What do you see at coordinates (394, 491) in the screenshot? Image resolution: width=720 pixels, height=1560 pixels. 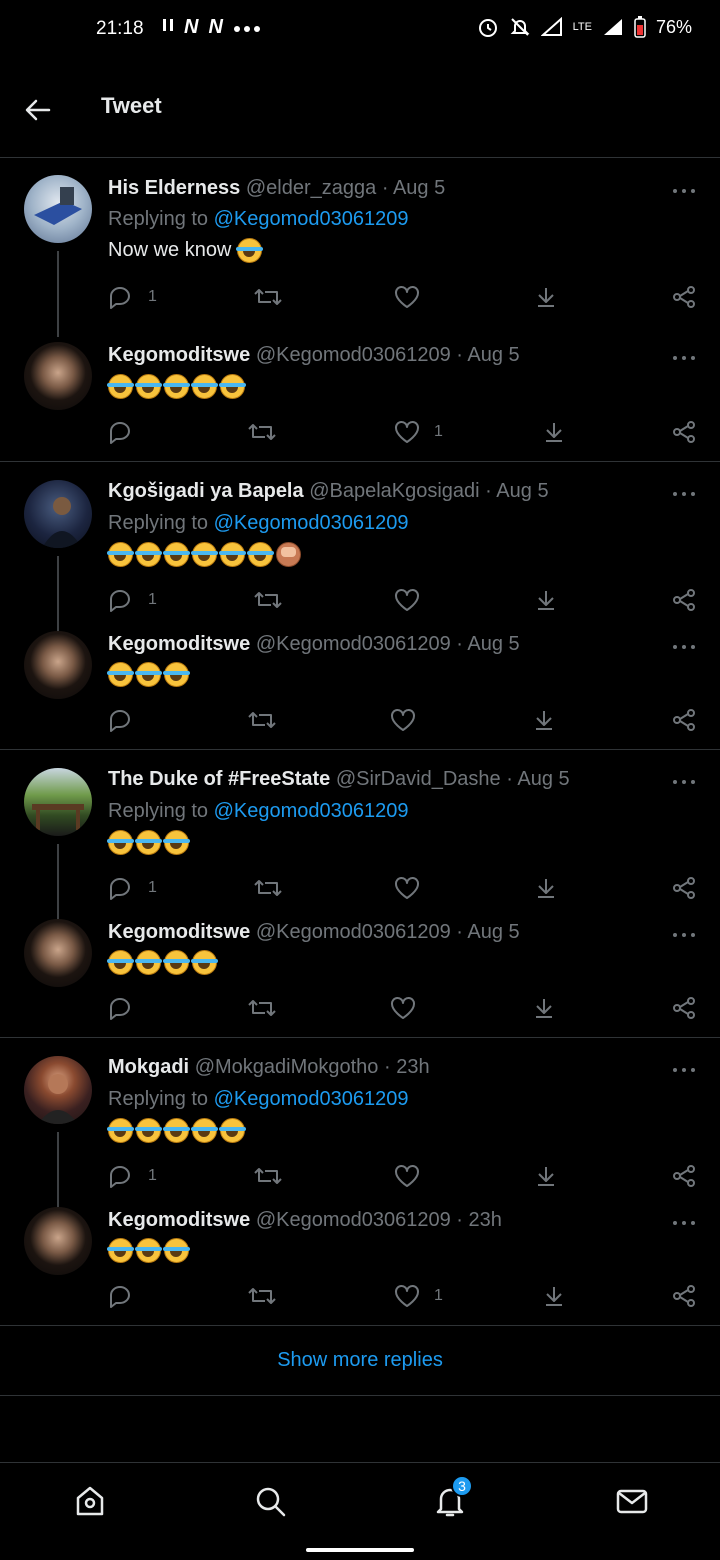 I see `user-handle: @BapelaKgosigadi` at bounding box center [394, 491].